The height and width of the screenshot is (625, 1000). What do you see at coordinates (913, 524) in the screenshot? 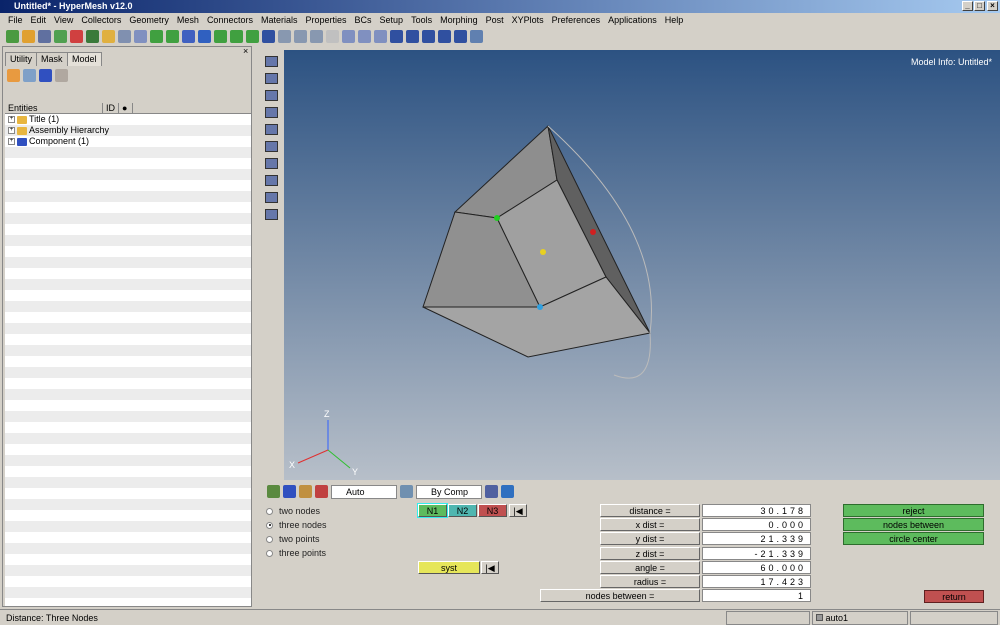
I see `nodes-between-button: nodes between` at bounding box center [913, 524].